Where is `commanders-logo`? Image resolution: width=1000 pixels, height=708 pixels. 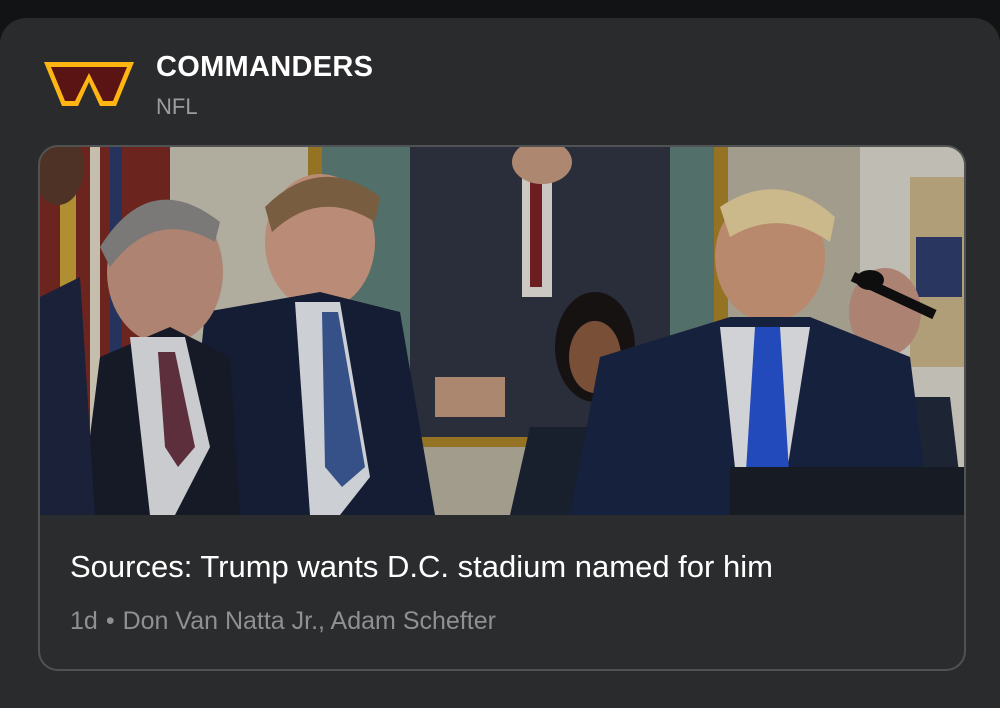
commanders-logo is located at coordinates (89, 83).